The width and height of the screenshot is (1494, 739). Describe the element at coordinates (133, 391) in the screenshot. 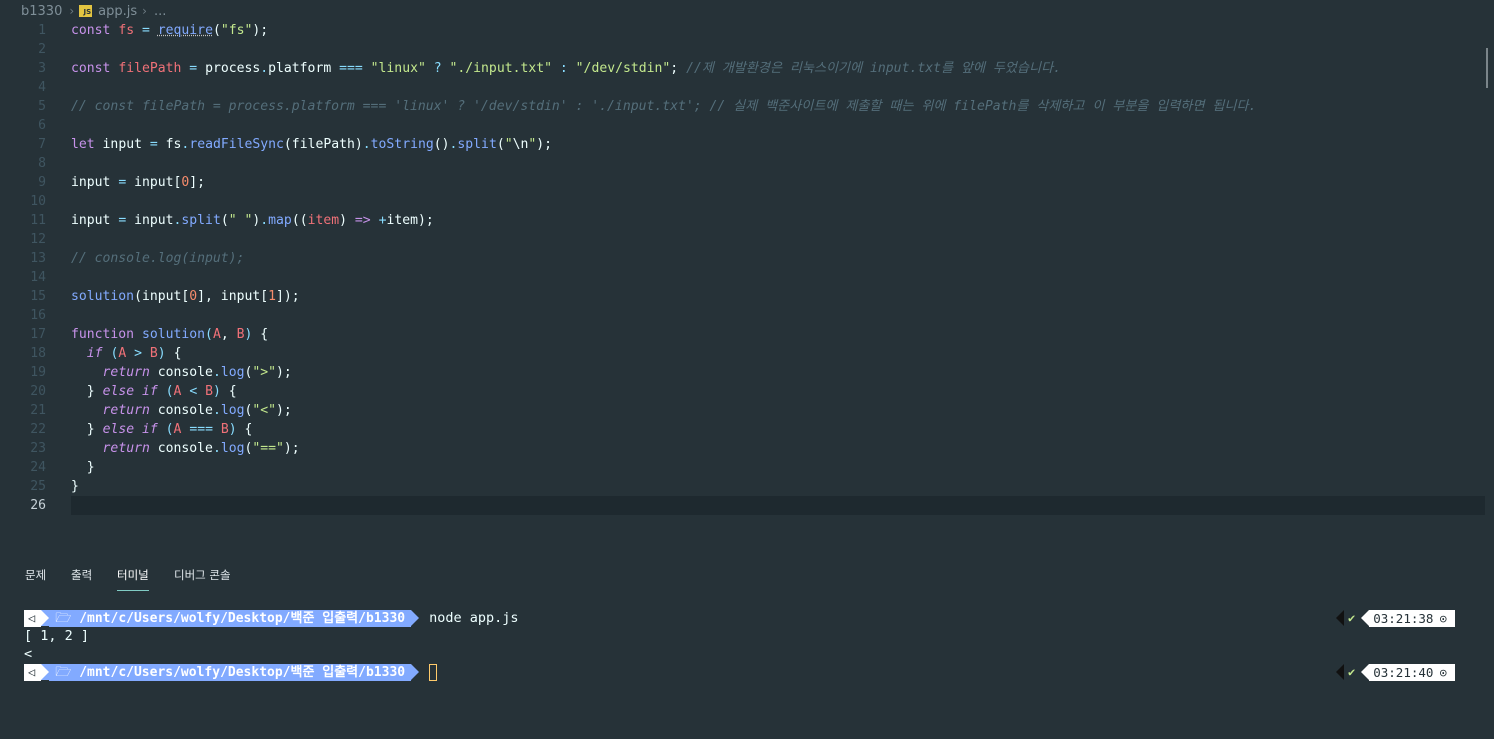

I see `code-line: 20 } else if (A < B) {` at that location.